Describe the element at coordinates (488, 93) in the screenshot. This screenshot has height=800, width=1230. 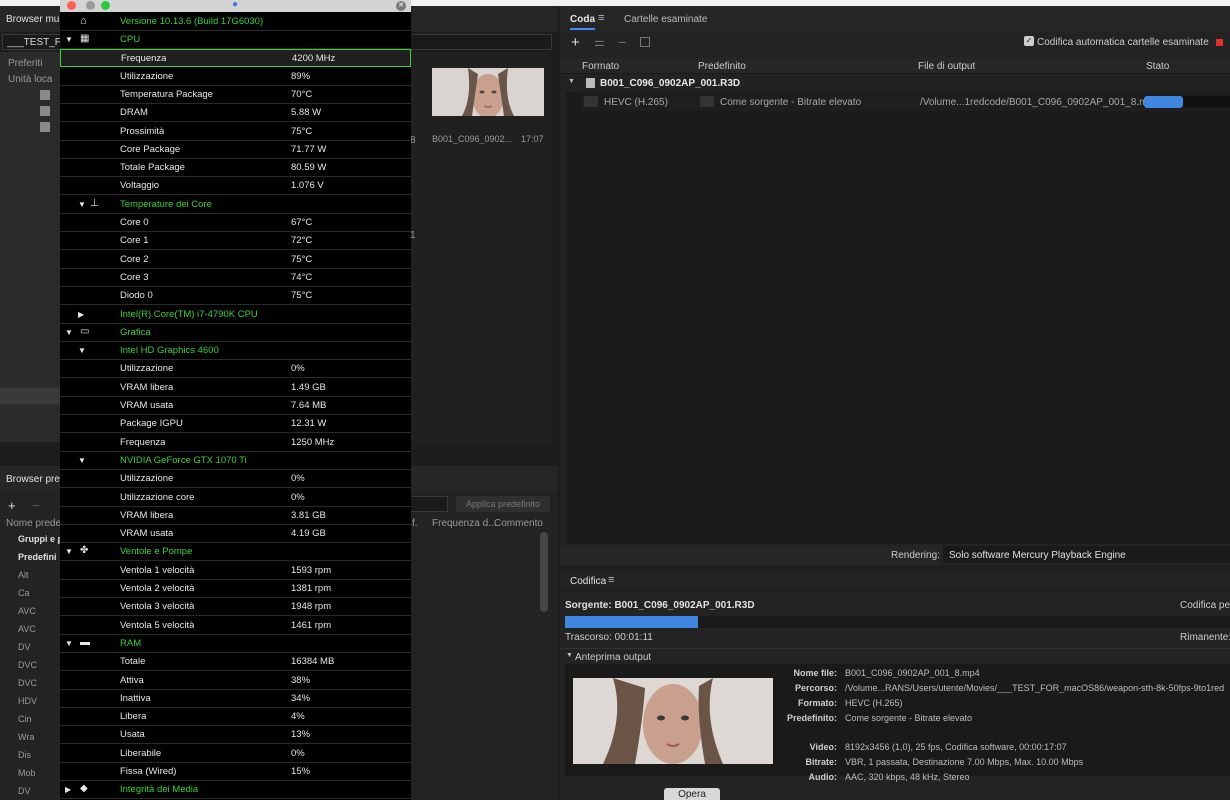
I see `clip-thumbnail` at that location.